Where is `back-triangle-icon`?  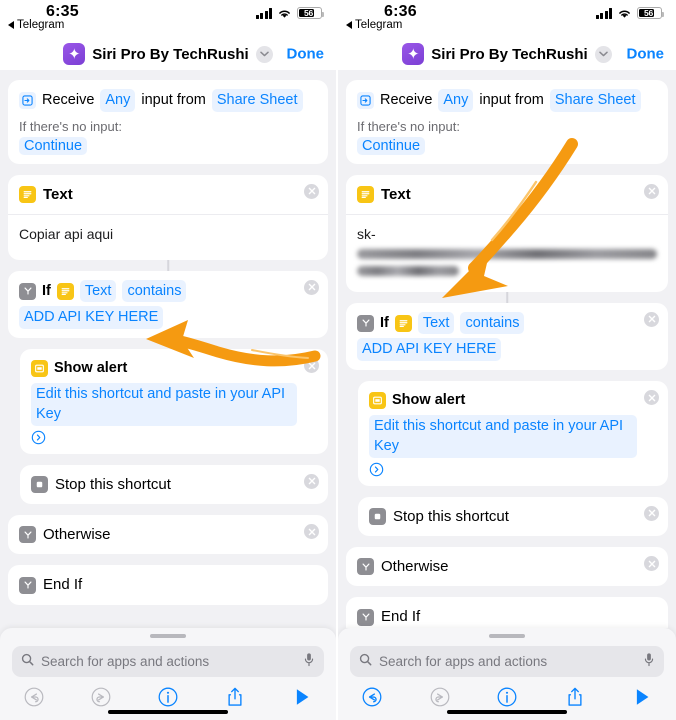 back-triangle-icon is located at coordinates (11, 25).